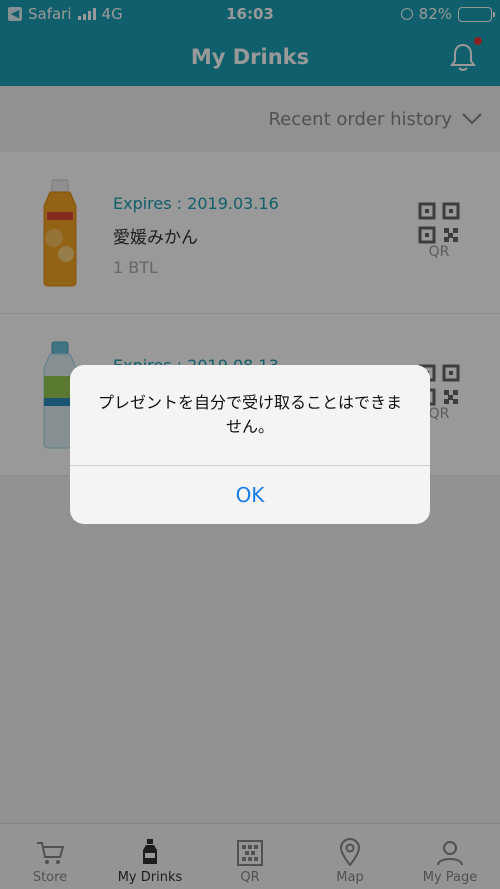  I want to click on alert-dialog: プレゼントを自分で受け取ることはできません。 OK, so click(250, 444).